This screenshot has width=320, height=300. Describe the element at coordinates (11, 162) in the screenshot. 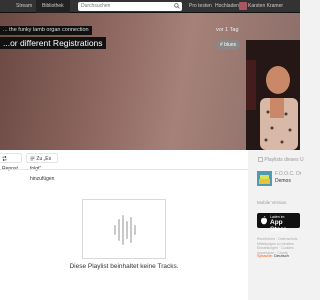

I see `repost-button: Repost` at that location.